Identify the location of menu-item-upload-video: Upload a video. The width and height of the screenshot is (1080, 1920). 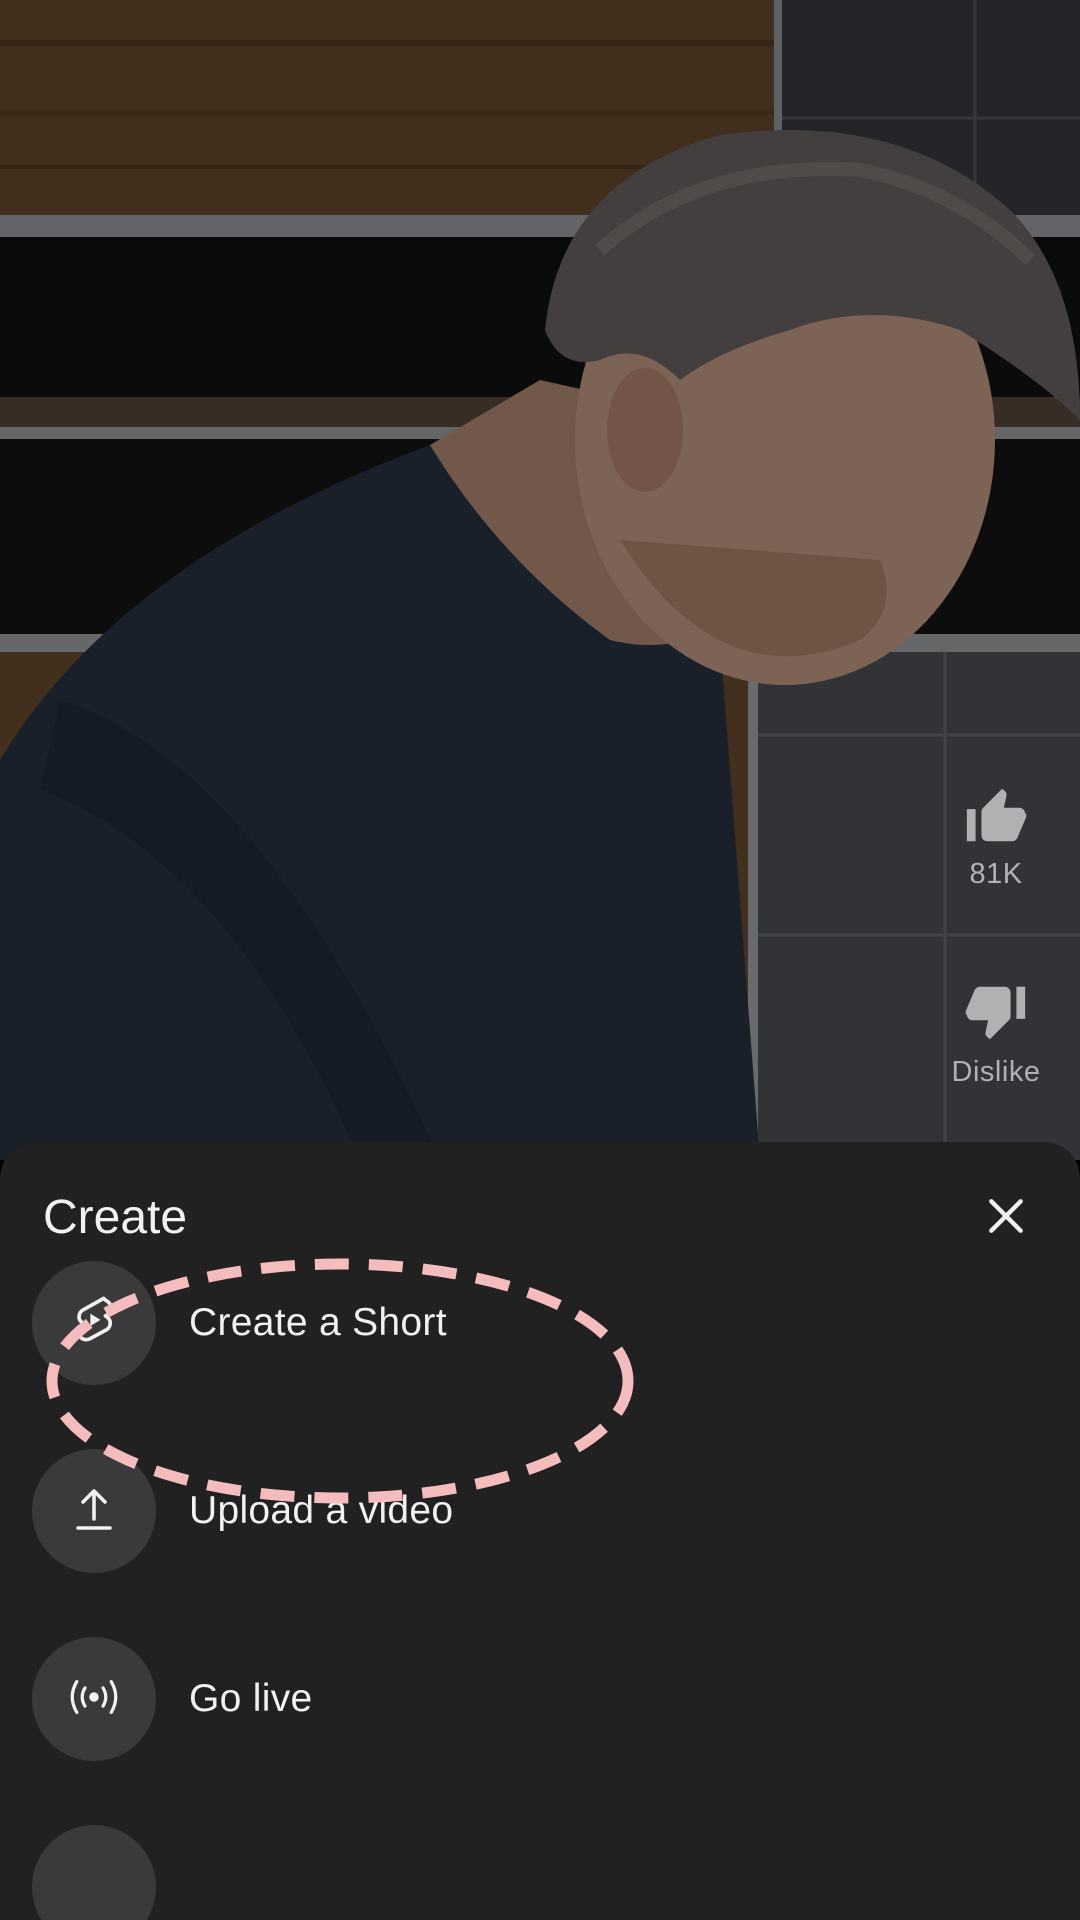
(540, 1511).